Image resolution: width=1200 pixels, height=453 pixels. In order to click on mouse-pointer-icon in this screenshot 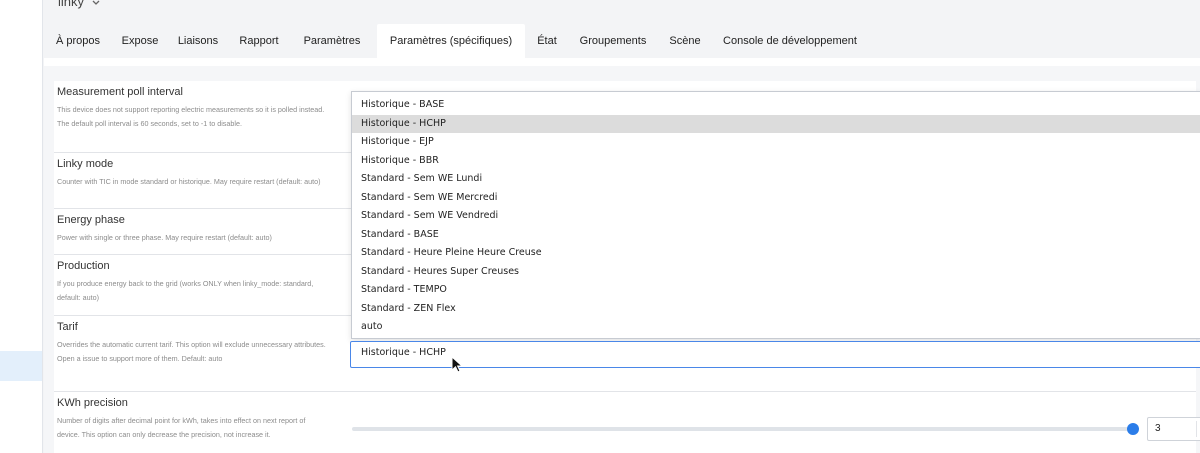, I will do `click(457, 364)`.